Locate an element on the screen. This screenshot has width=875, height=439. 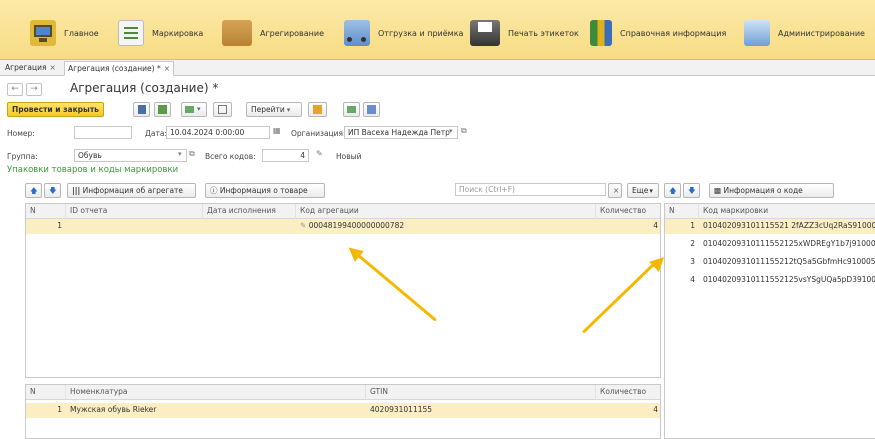
codes-total-field: 4 is located at coordinates (285, 155).